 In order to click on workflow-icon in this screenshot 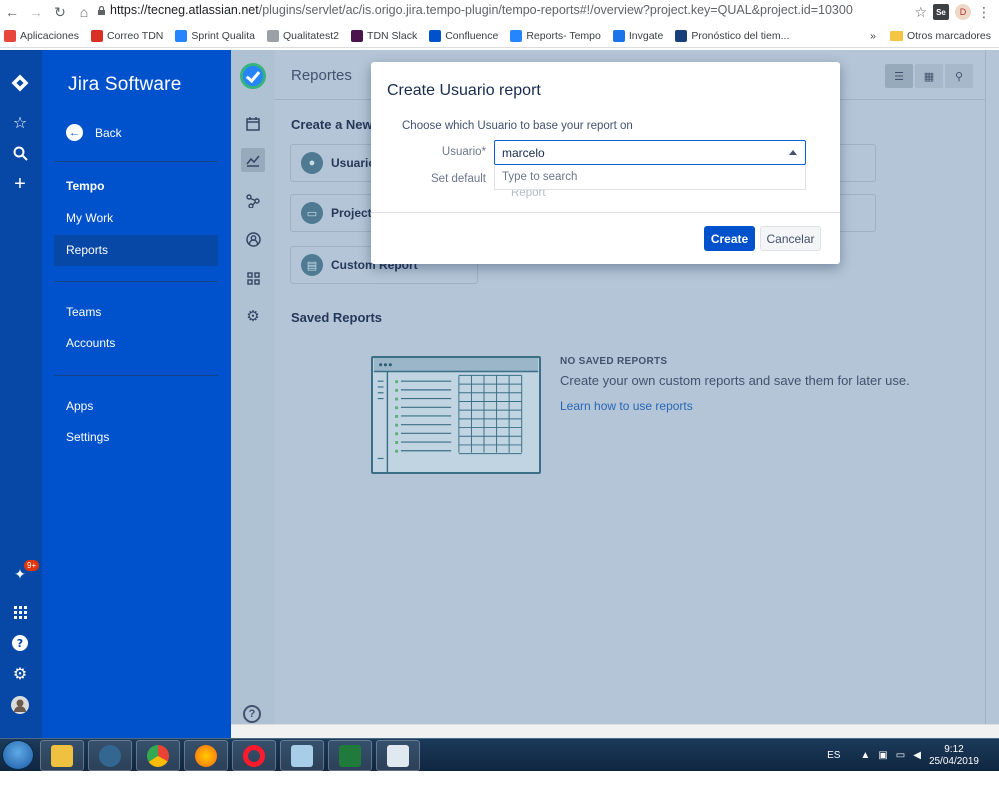, I will do `click(253, 201)`.